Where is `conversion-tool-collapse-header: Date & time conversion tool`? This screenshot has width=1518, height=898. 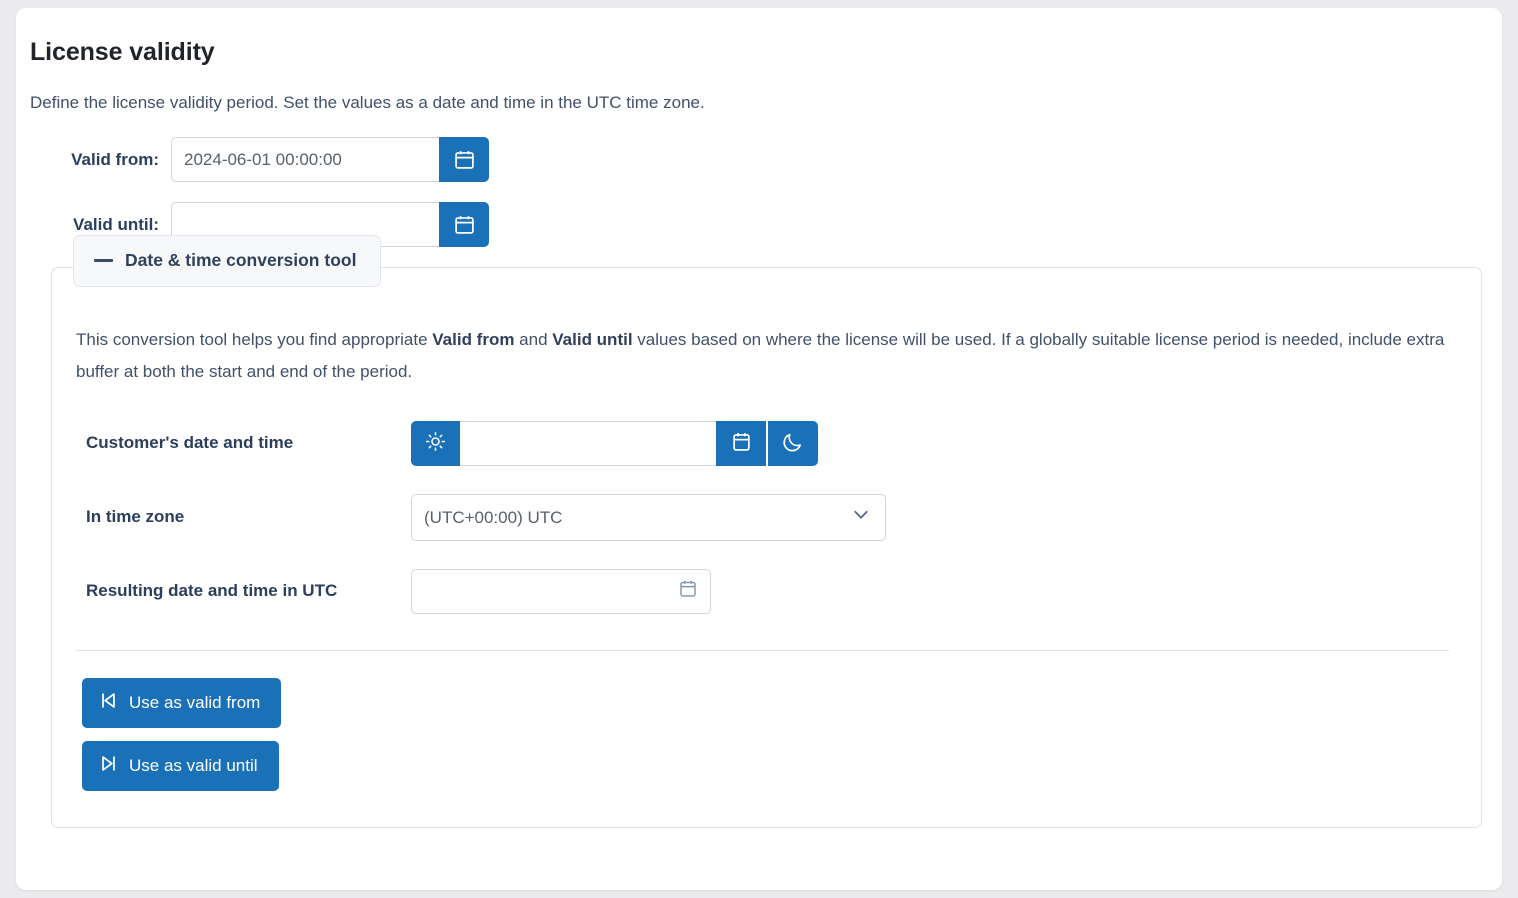 conversion-tool-collapse-header: Date & time conversion tool is located at coordinates (227, 261).